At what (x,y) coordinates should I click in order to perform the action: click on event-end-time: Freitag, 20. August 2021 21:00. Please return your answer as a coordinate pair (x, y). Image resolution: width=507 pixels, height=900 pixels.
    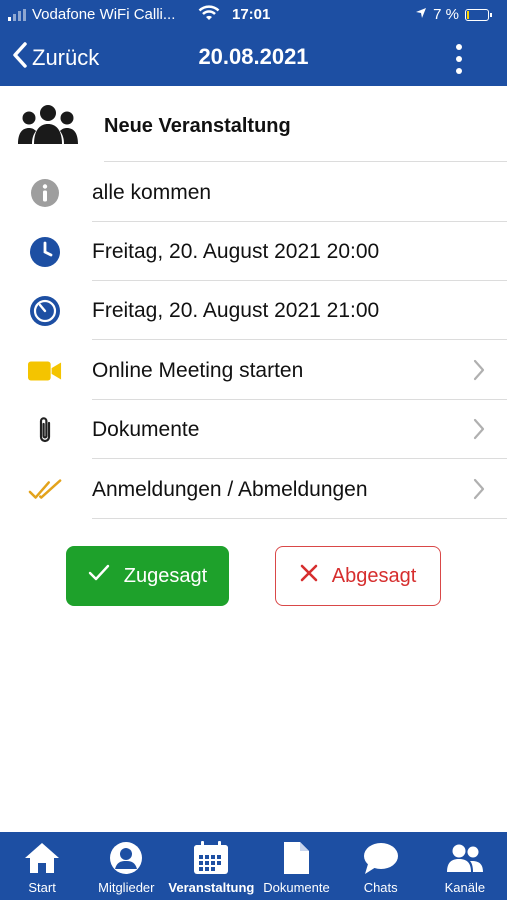
    Looking at the image, I should click on (236, 310).